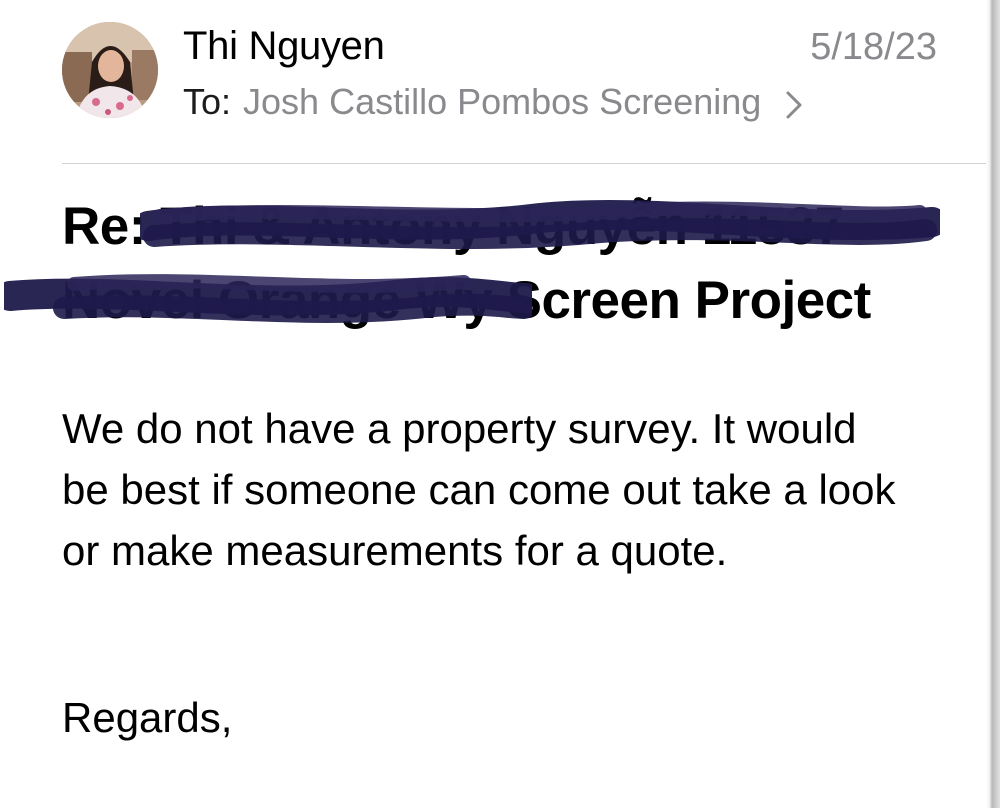 The width and height of the screenshot is (1000, 808). Describe the element at coordinates (277, 300) in the screenshot. I see `subject-redacted-text-2: Novel Orange Wy` at that location.